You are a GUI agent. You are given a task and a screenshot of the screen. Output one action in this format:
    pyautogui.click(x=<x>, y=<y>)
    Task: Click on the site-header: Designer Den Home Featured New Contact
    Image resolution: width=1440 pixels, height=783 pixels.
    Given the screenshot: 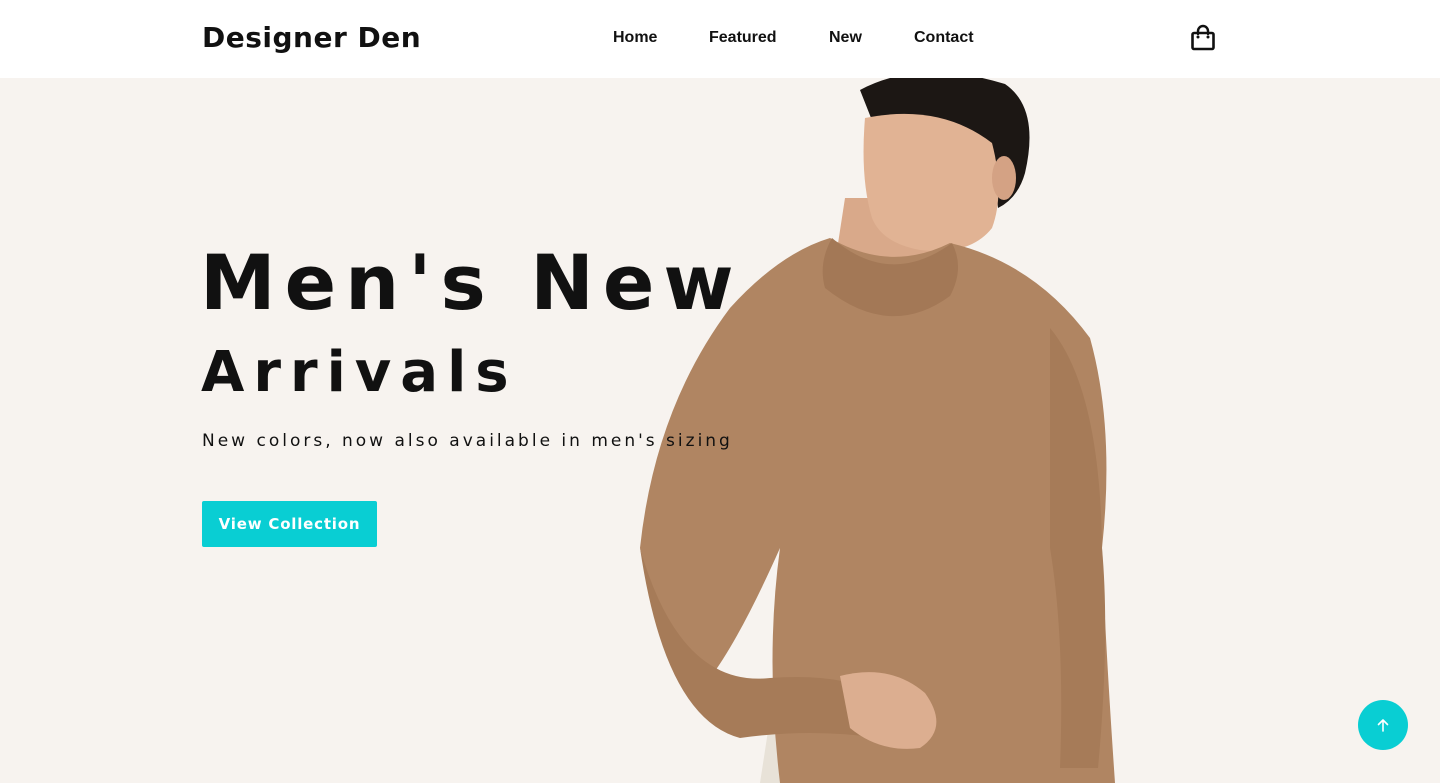 What is the action you would take?
    pyautogui.click(x=720, y=39)
    